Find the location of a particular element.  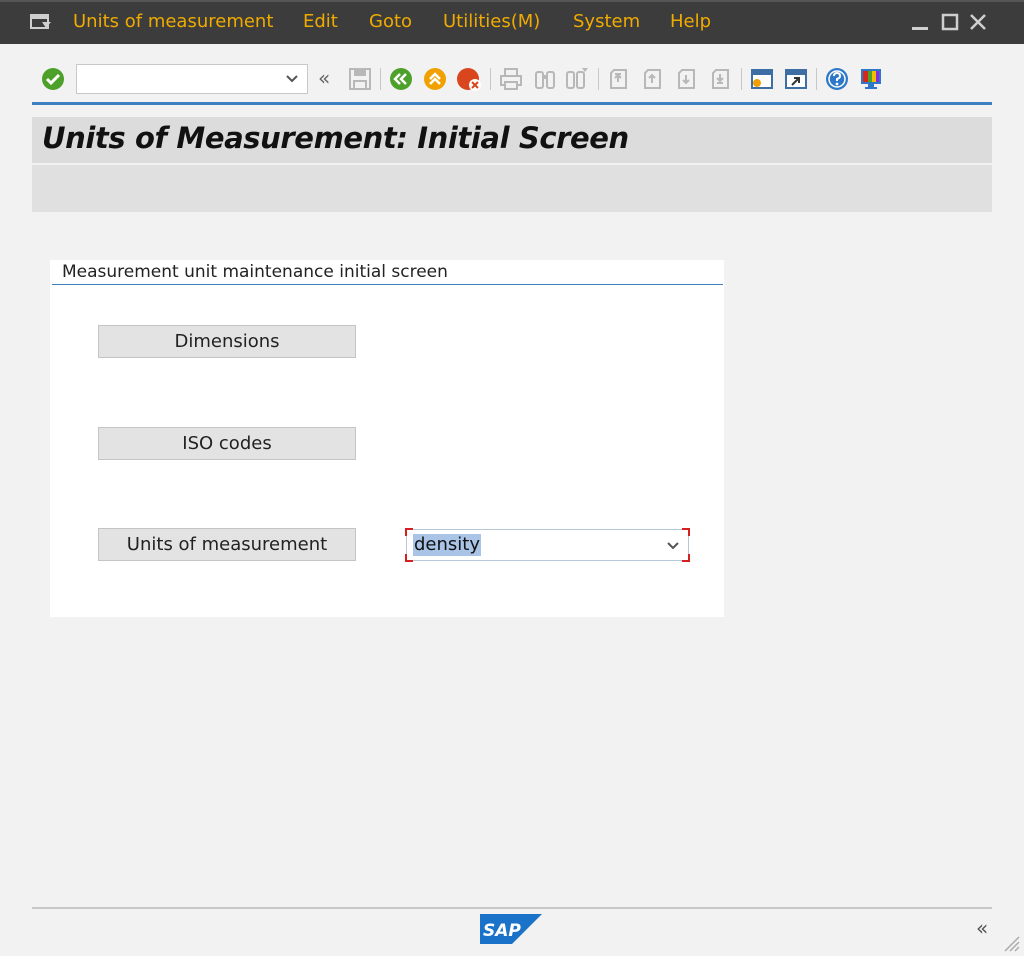

toolbar-divider is located at coordinates (512, 103).